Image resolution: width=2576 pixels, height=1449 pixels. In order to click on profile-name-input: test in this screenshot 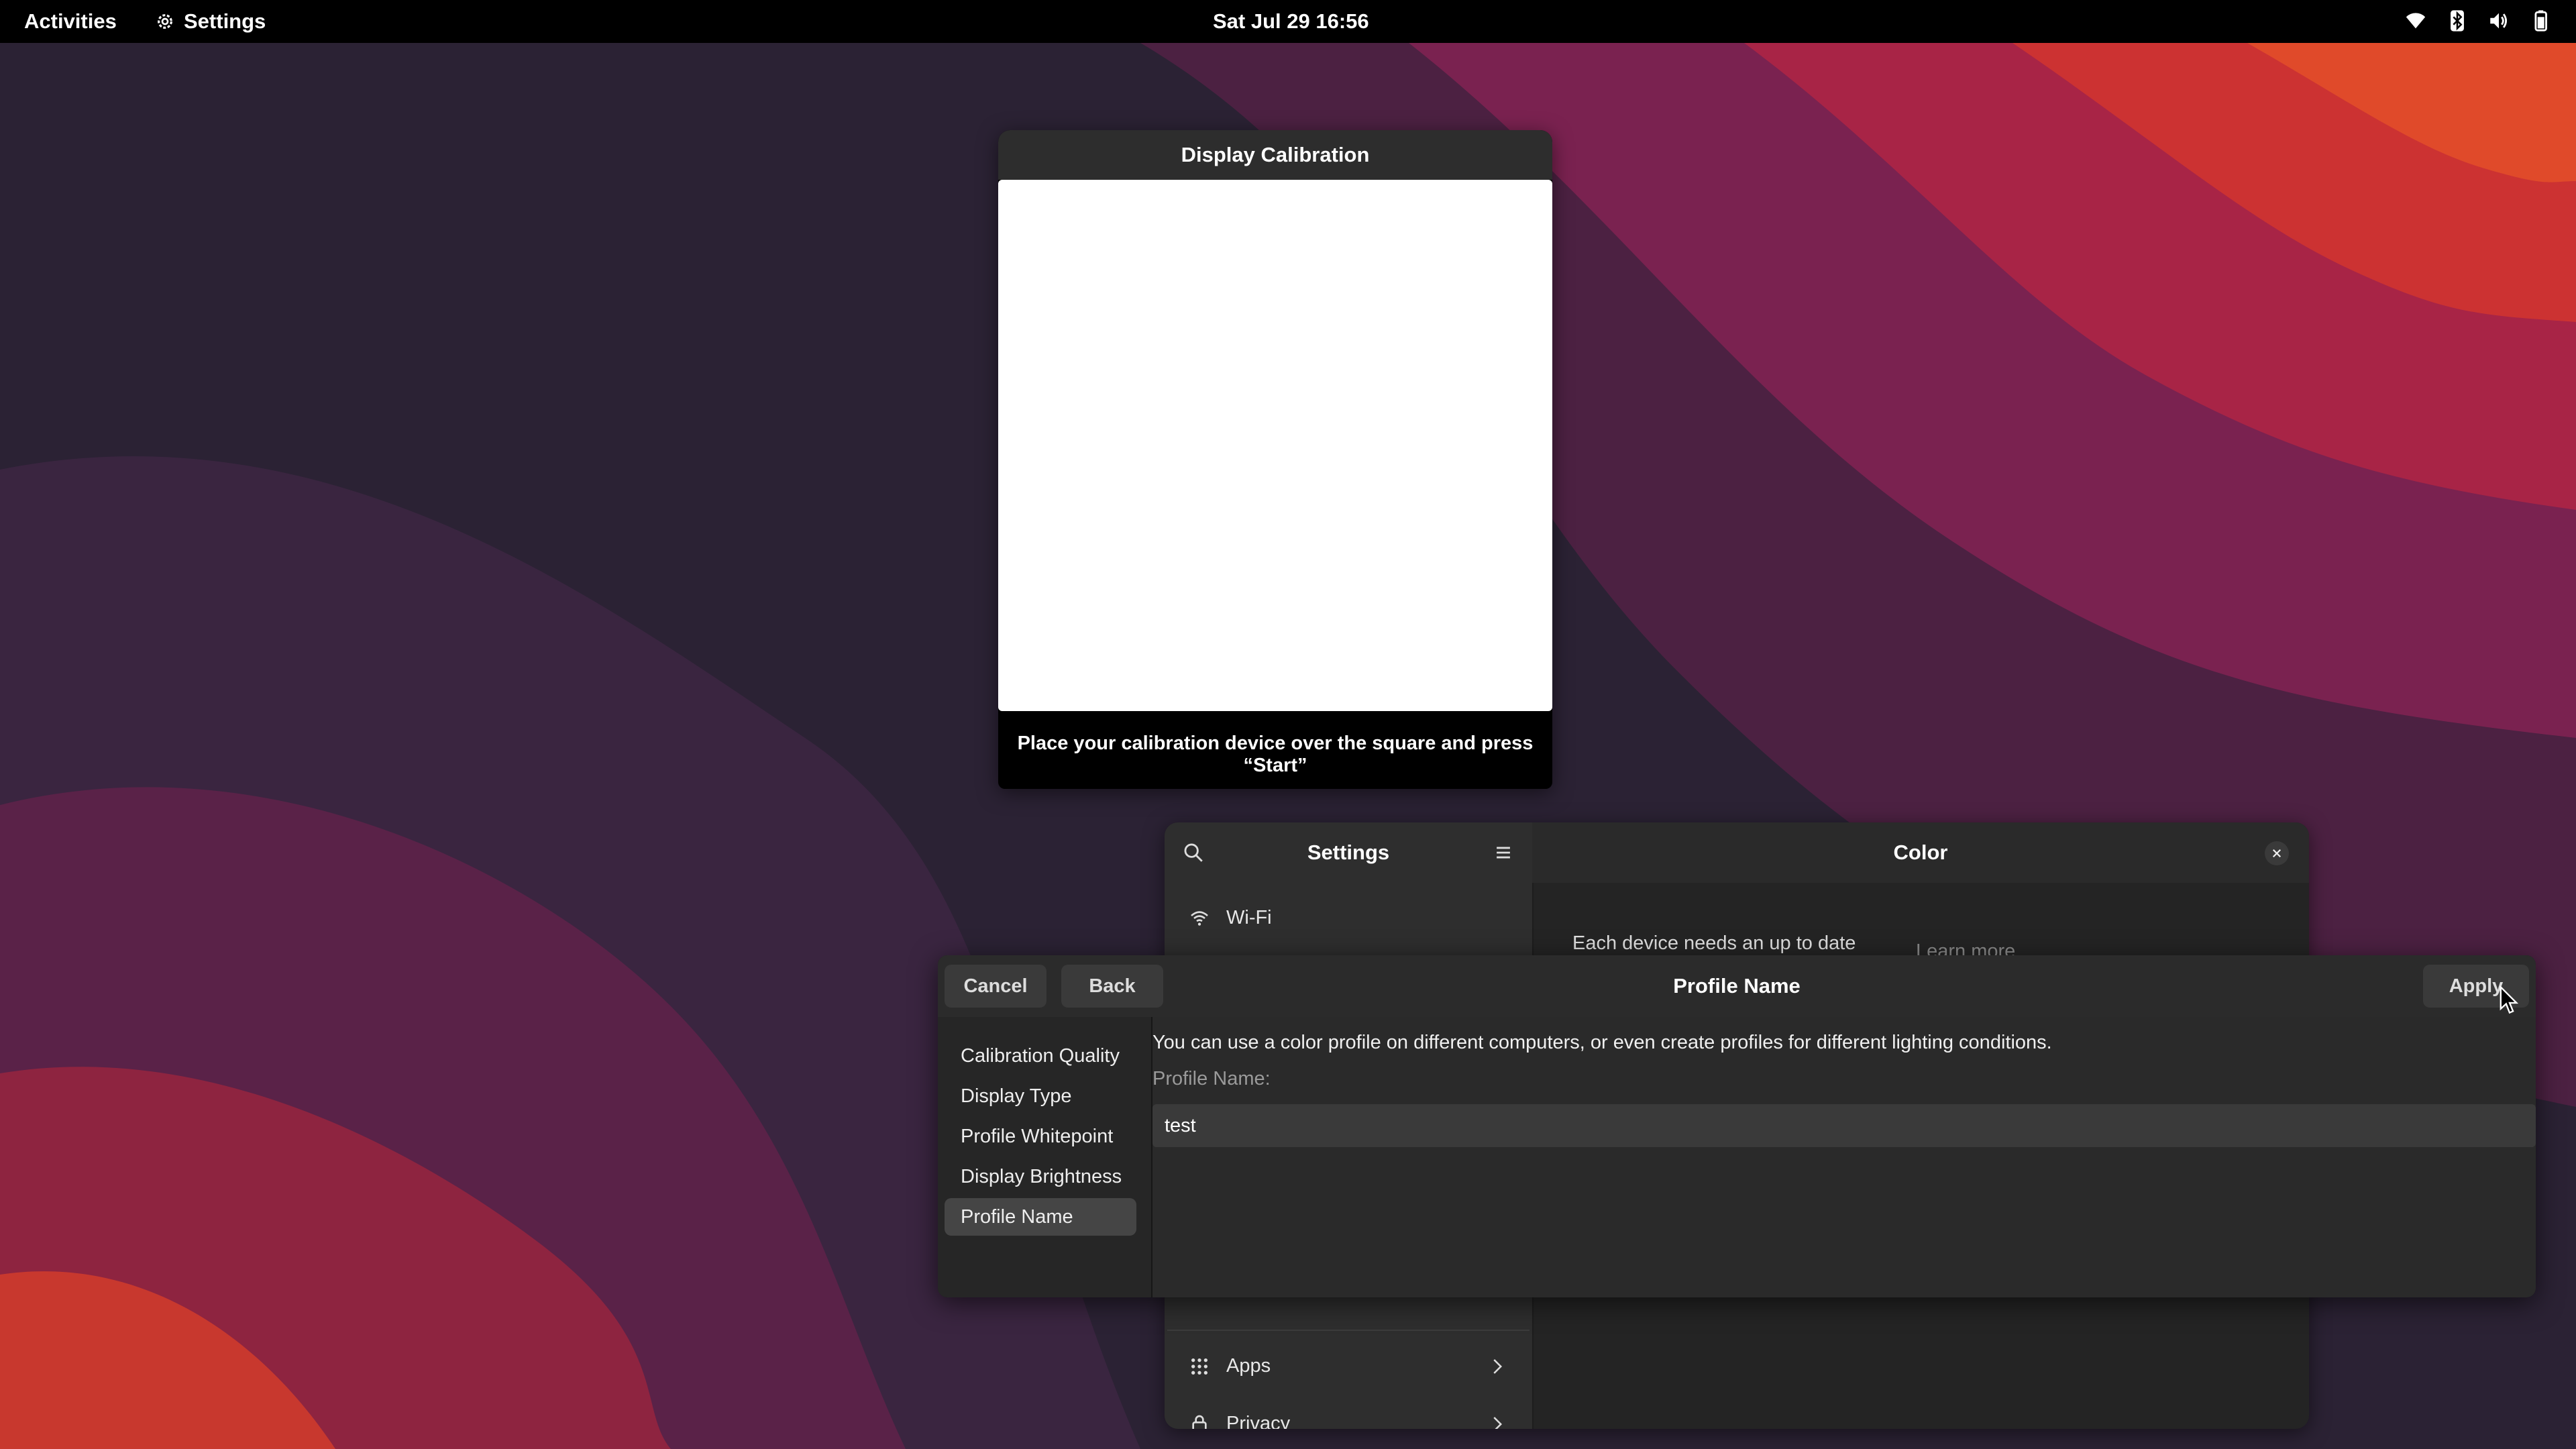, I will do `click(1844, 1125)`.